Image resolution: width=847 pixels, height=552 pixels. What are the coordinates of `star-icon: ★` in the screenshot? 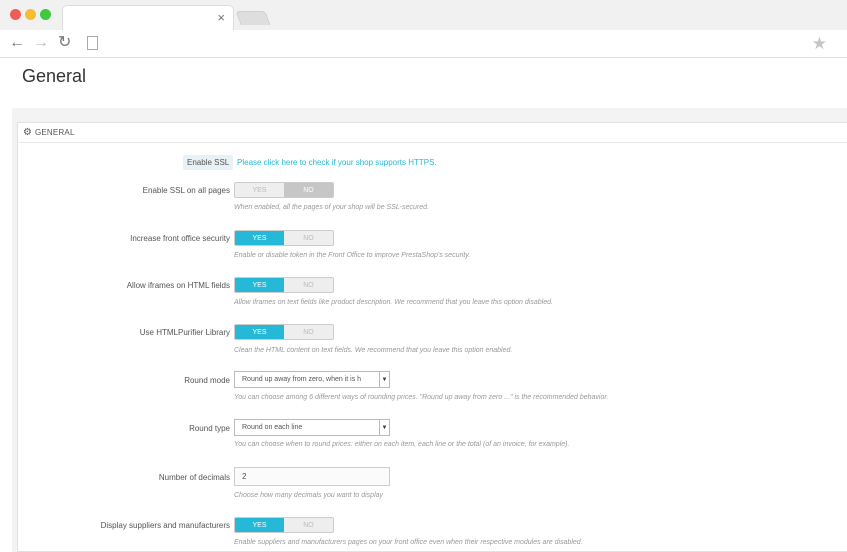 It's located at (819, 44).